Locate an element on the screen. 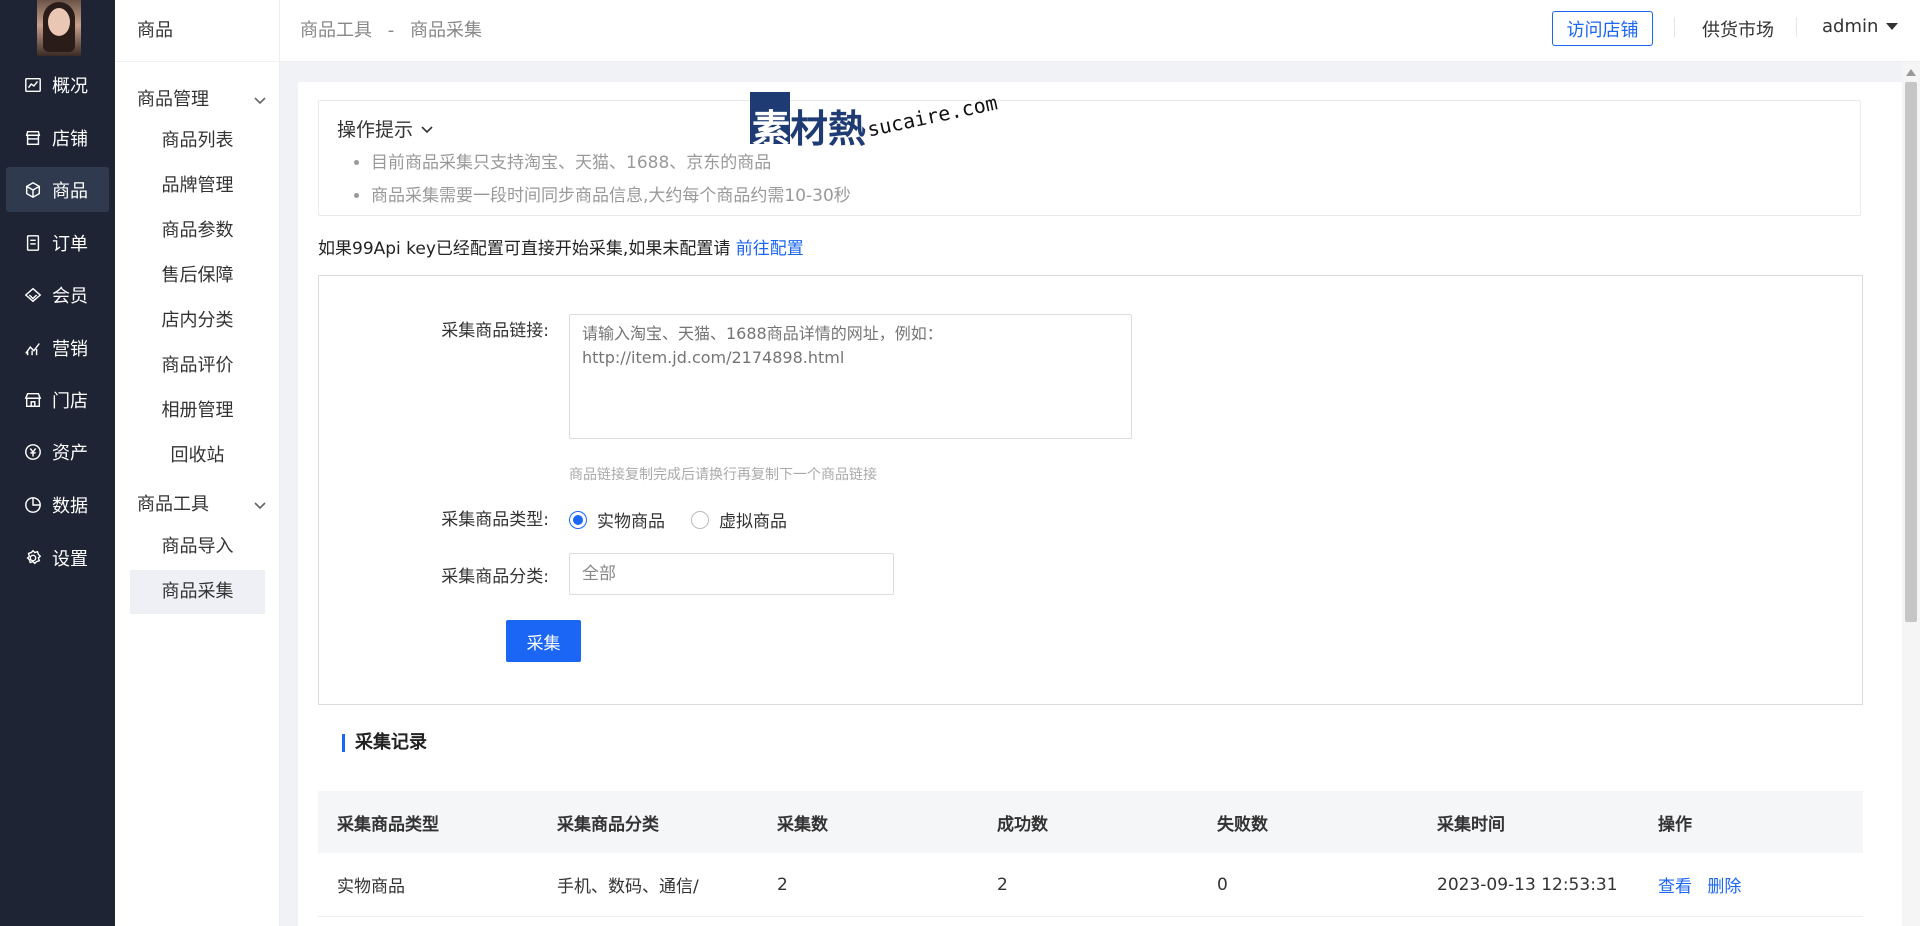 This screenshot has width=1920, height=926. go-config-link: 前往配置 is located at coordinates (770, 249).